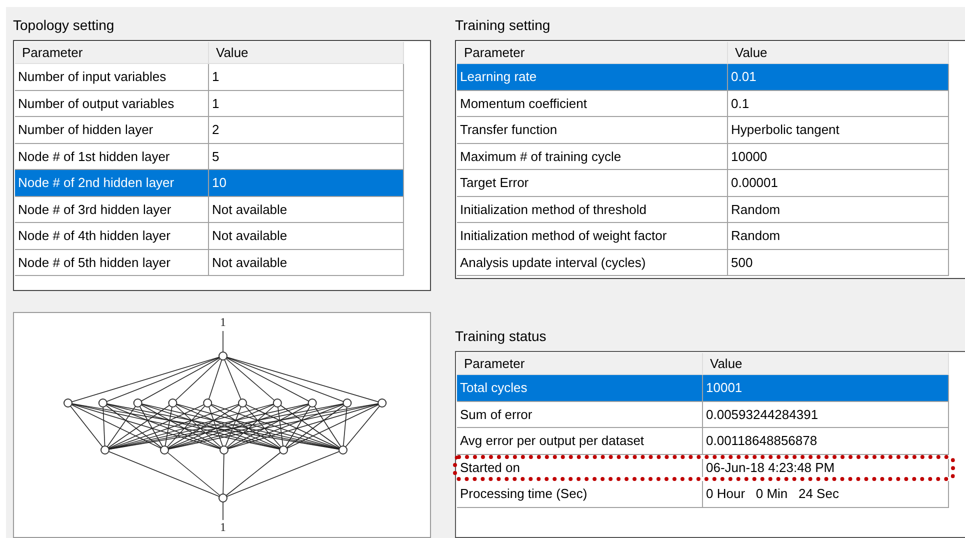 This screenshot has height=538, width=965. Describe the element at coordinates (826, 494) in the screenshot. I see `table-cell: 0 Hour 0 Min 24 Sec` at that location.